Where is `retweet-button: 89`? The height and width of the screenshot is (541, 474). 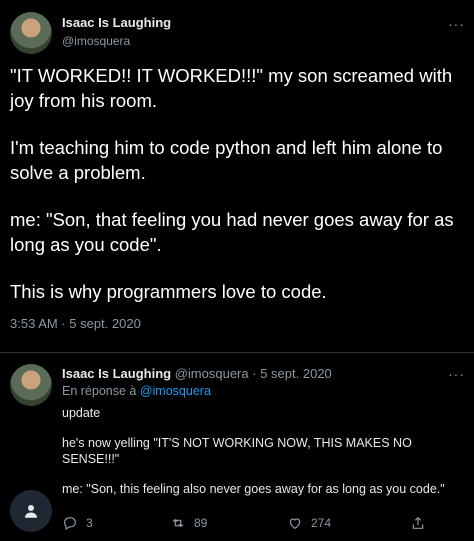 retweet-button: 89 is located at coordinates (188, 523).